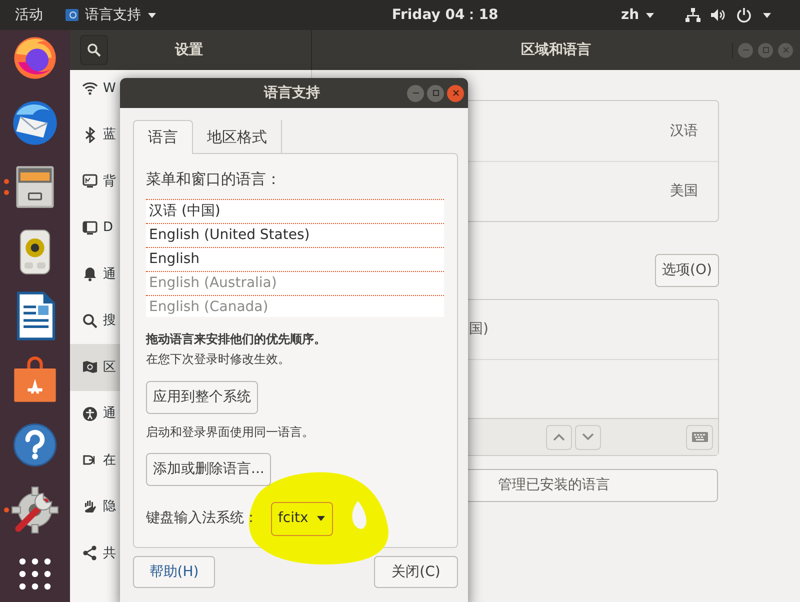 This screenshot has width=800, height=602. I want to click on sidebar-item: W, so click(95, 91).